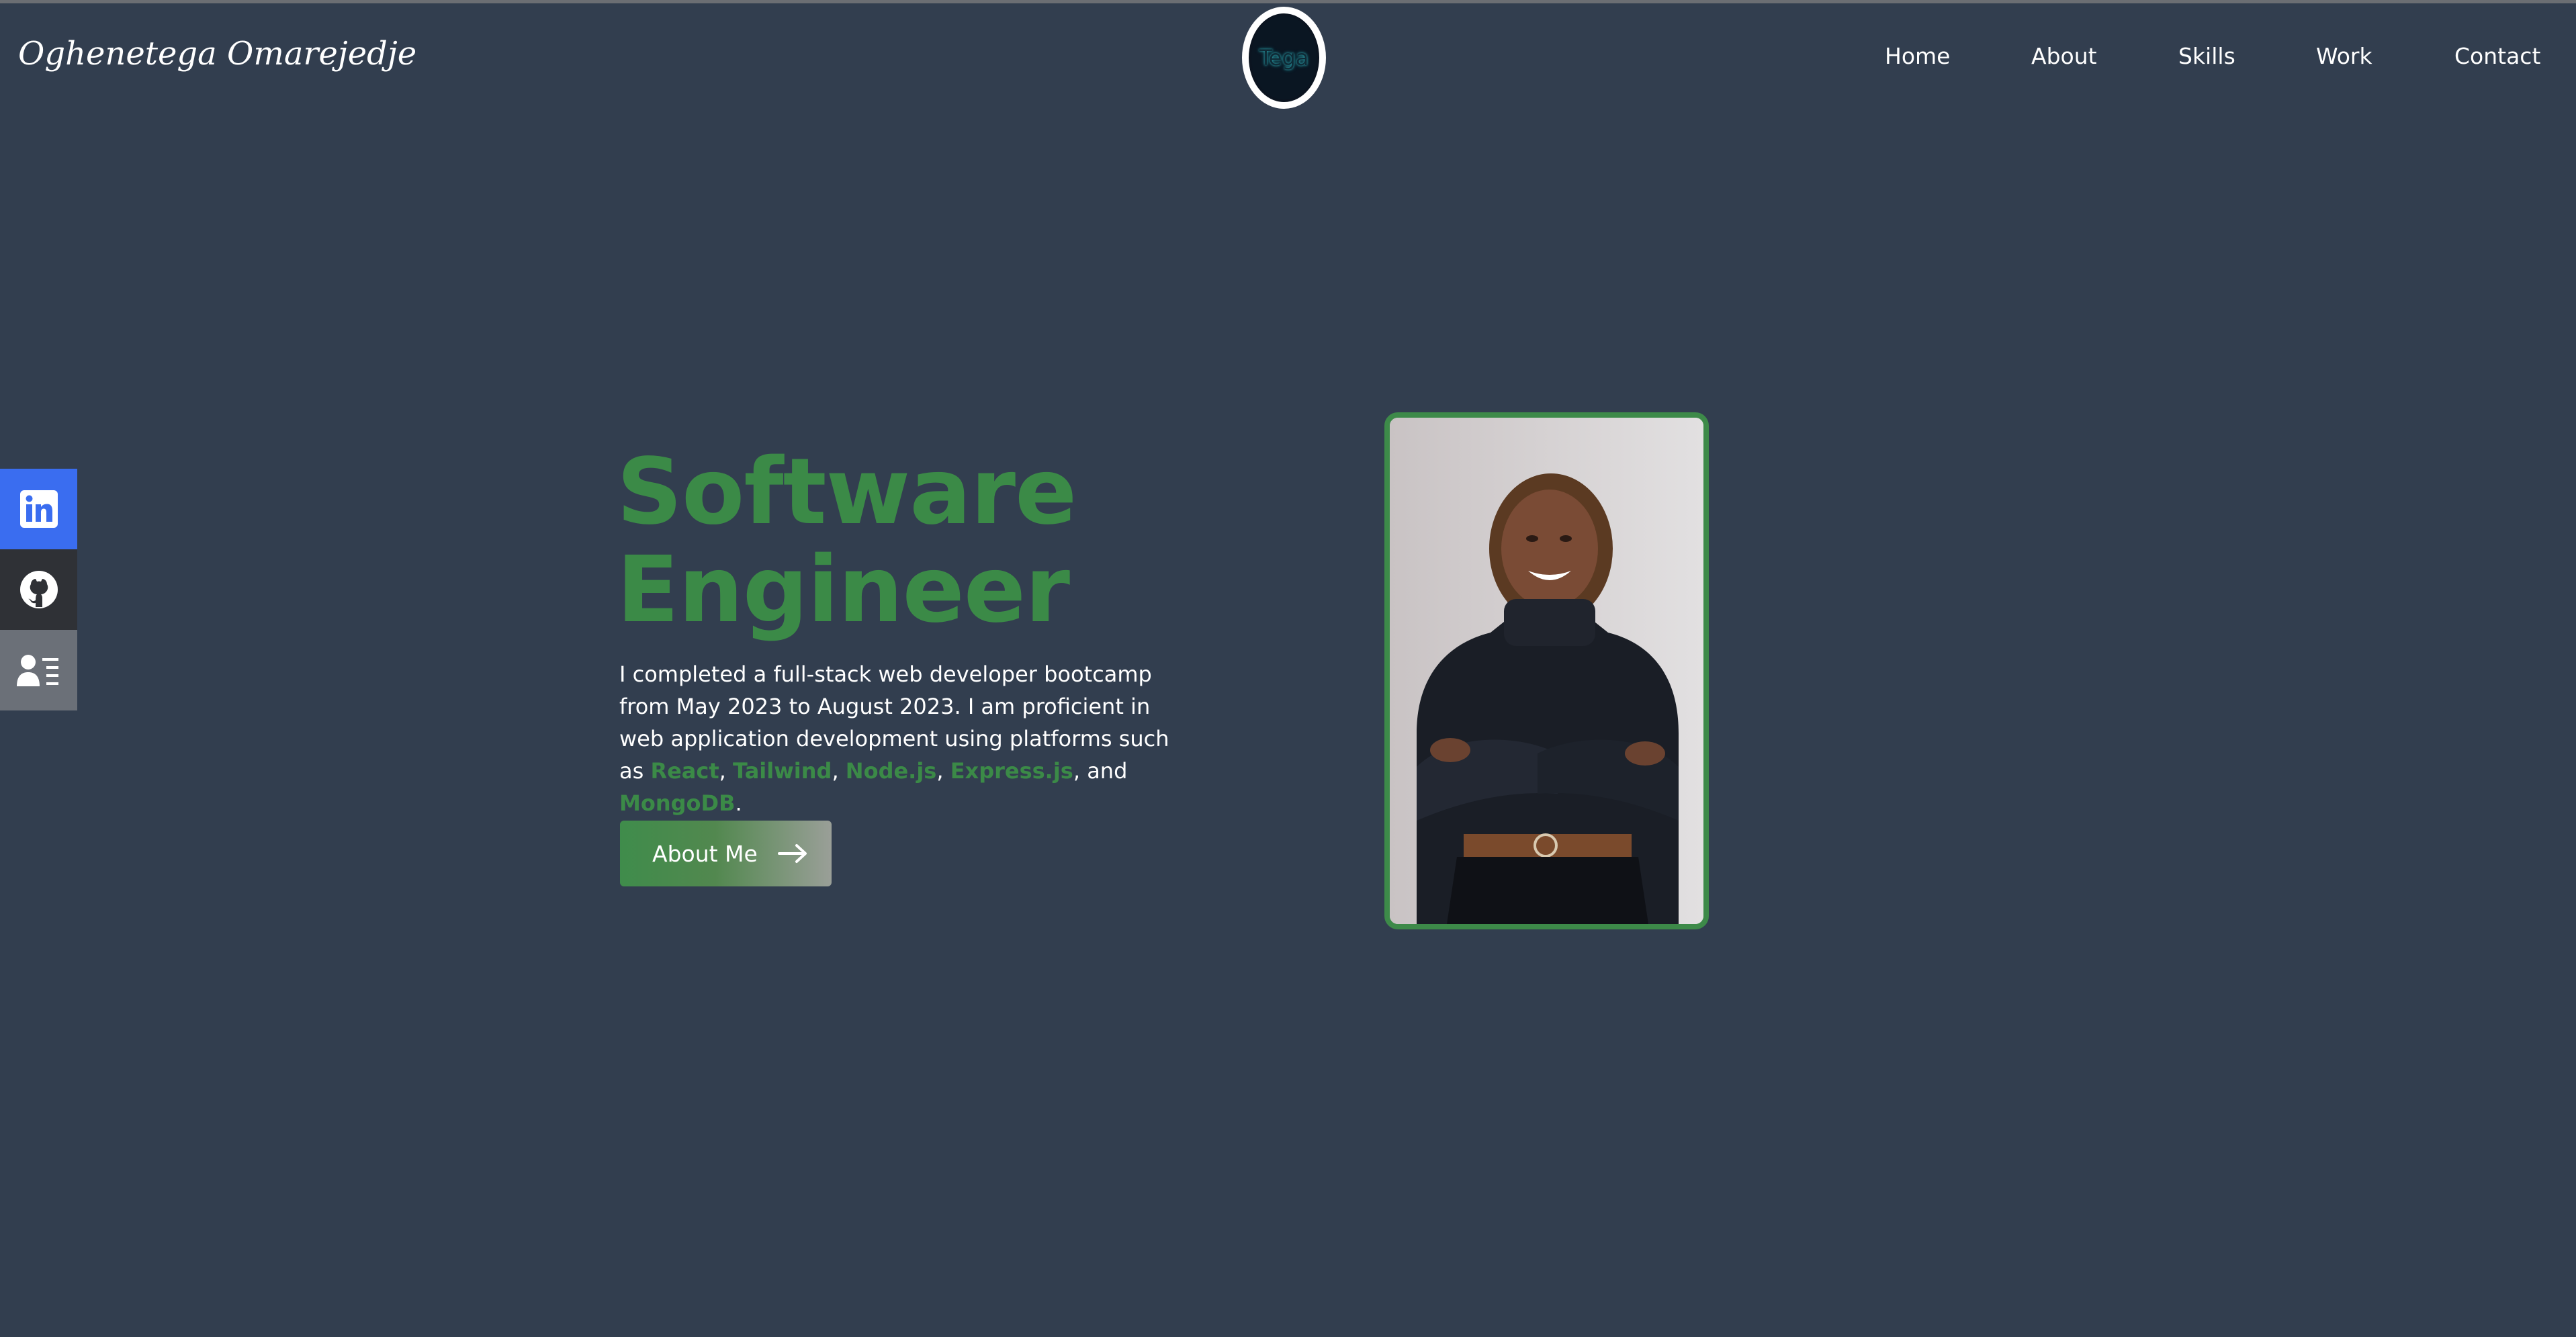 The height and width of the screenshot is (1337, 2576). I want to click on nav-about: About, so click(2064, 56).